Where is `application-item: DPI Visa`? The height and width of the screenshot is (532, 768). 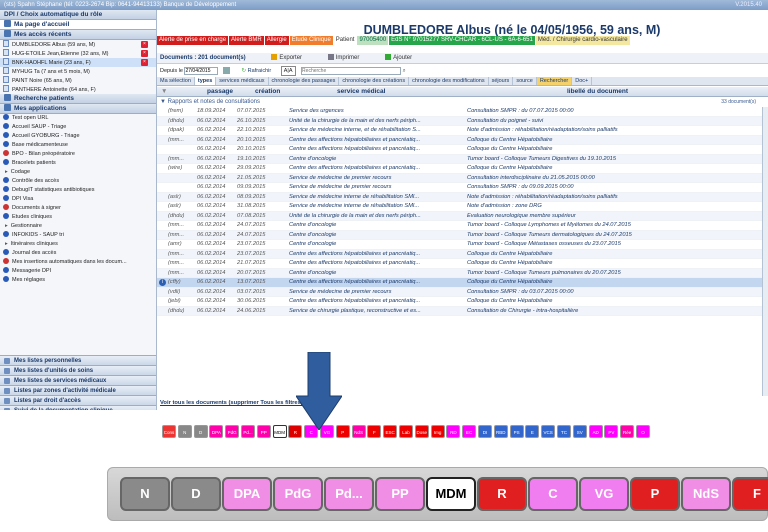
application-item: DPI Visa is located at coordinates (78, 199).